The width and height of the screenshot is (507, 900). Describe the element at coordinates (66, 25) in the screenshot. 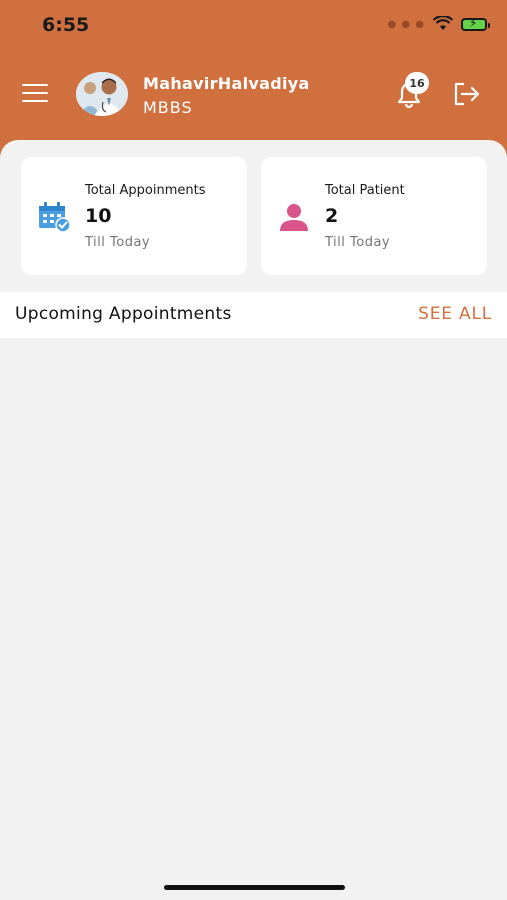

I see `status-time: 6:55` at that location.